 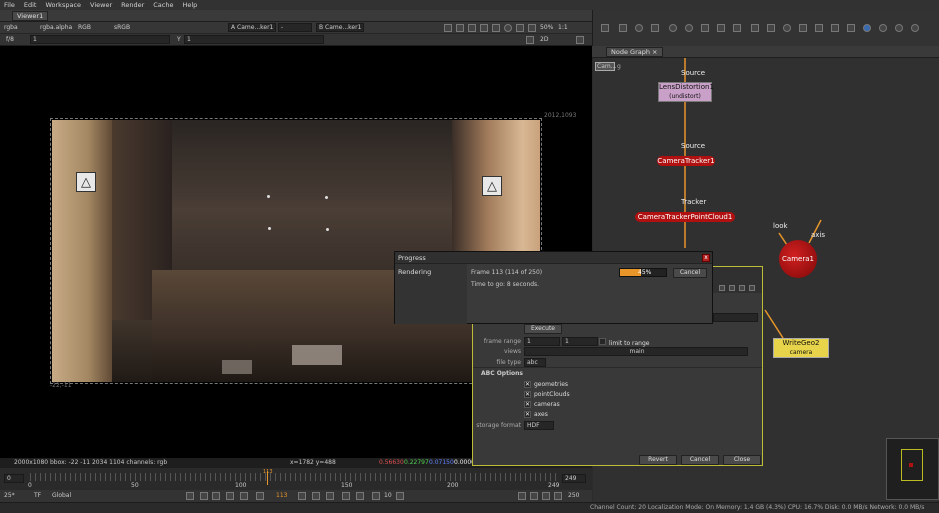 What do you see at coordinates (376, 496) in the screenshot?
I see `skip-back-icon` at bounding box center [376, 496].